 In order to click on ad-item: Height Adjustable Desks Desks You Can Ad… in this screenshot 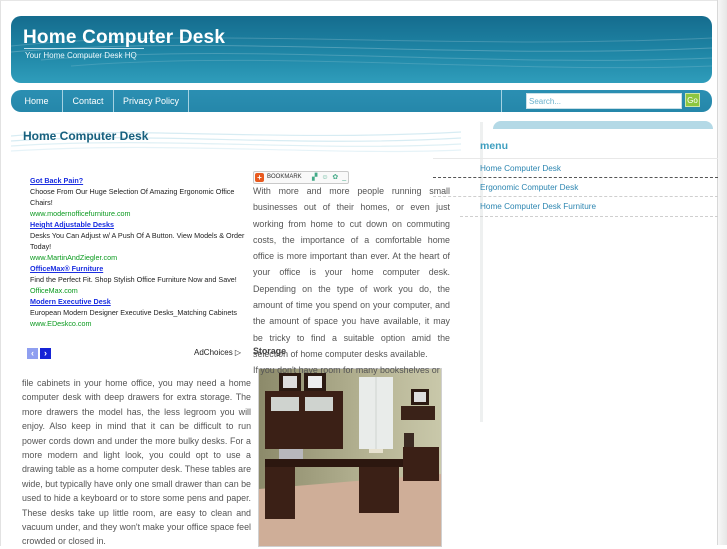, I will do `click(139, 241)`.